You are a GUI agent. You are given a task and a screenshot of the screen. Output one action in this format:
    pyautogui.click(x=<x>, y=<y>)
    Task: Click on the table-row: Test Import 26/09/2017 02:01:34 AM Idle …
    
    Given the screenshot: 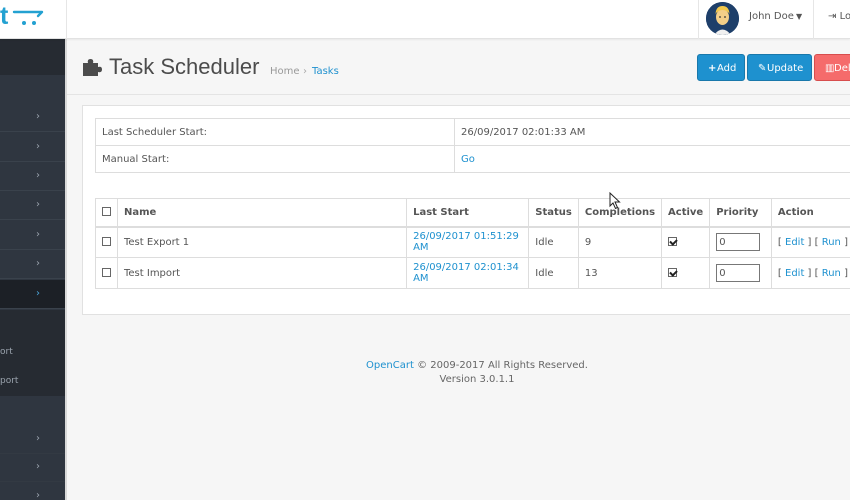 What is the action you would take?
    pyautogui.click(x=472, y=273)
    